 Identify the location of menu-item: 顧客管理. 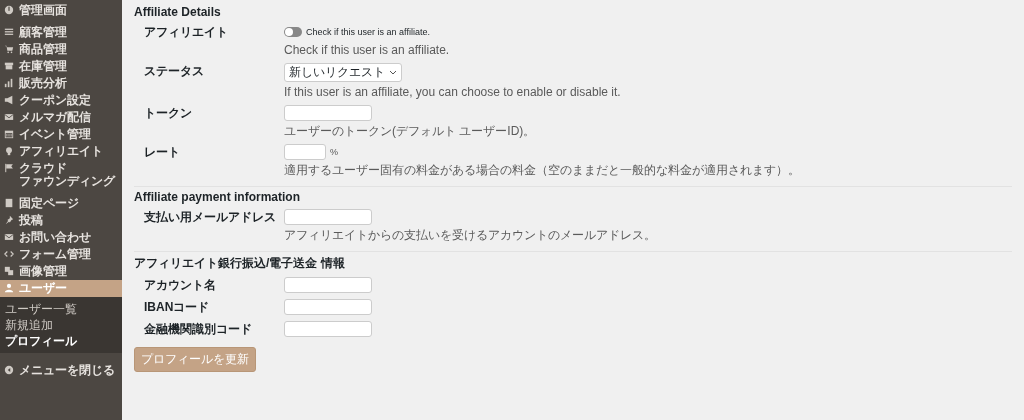
(61, 32).